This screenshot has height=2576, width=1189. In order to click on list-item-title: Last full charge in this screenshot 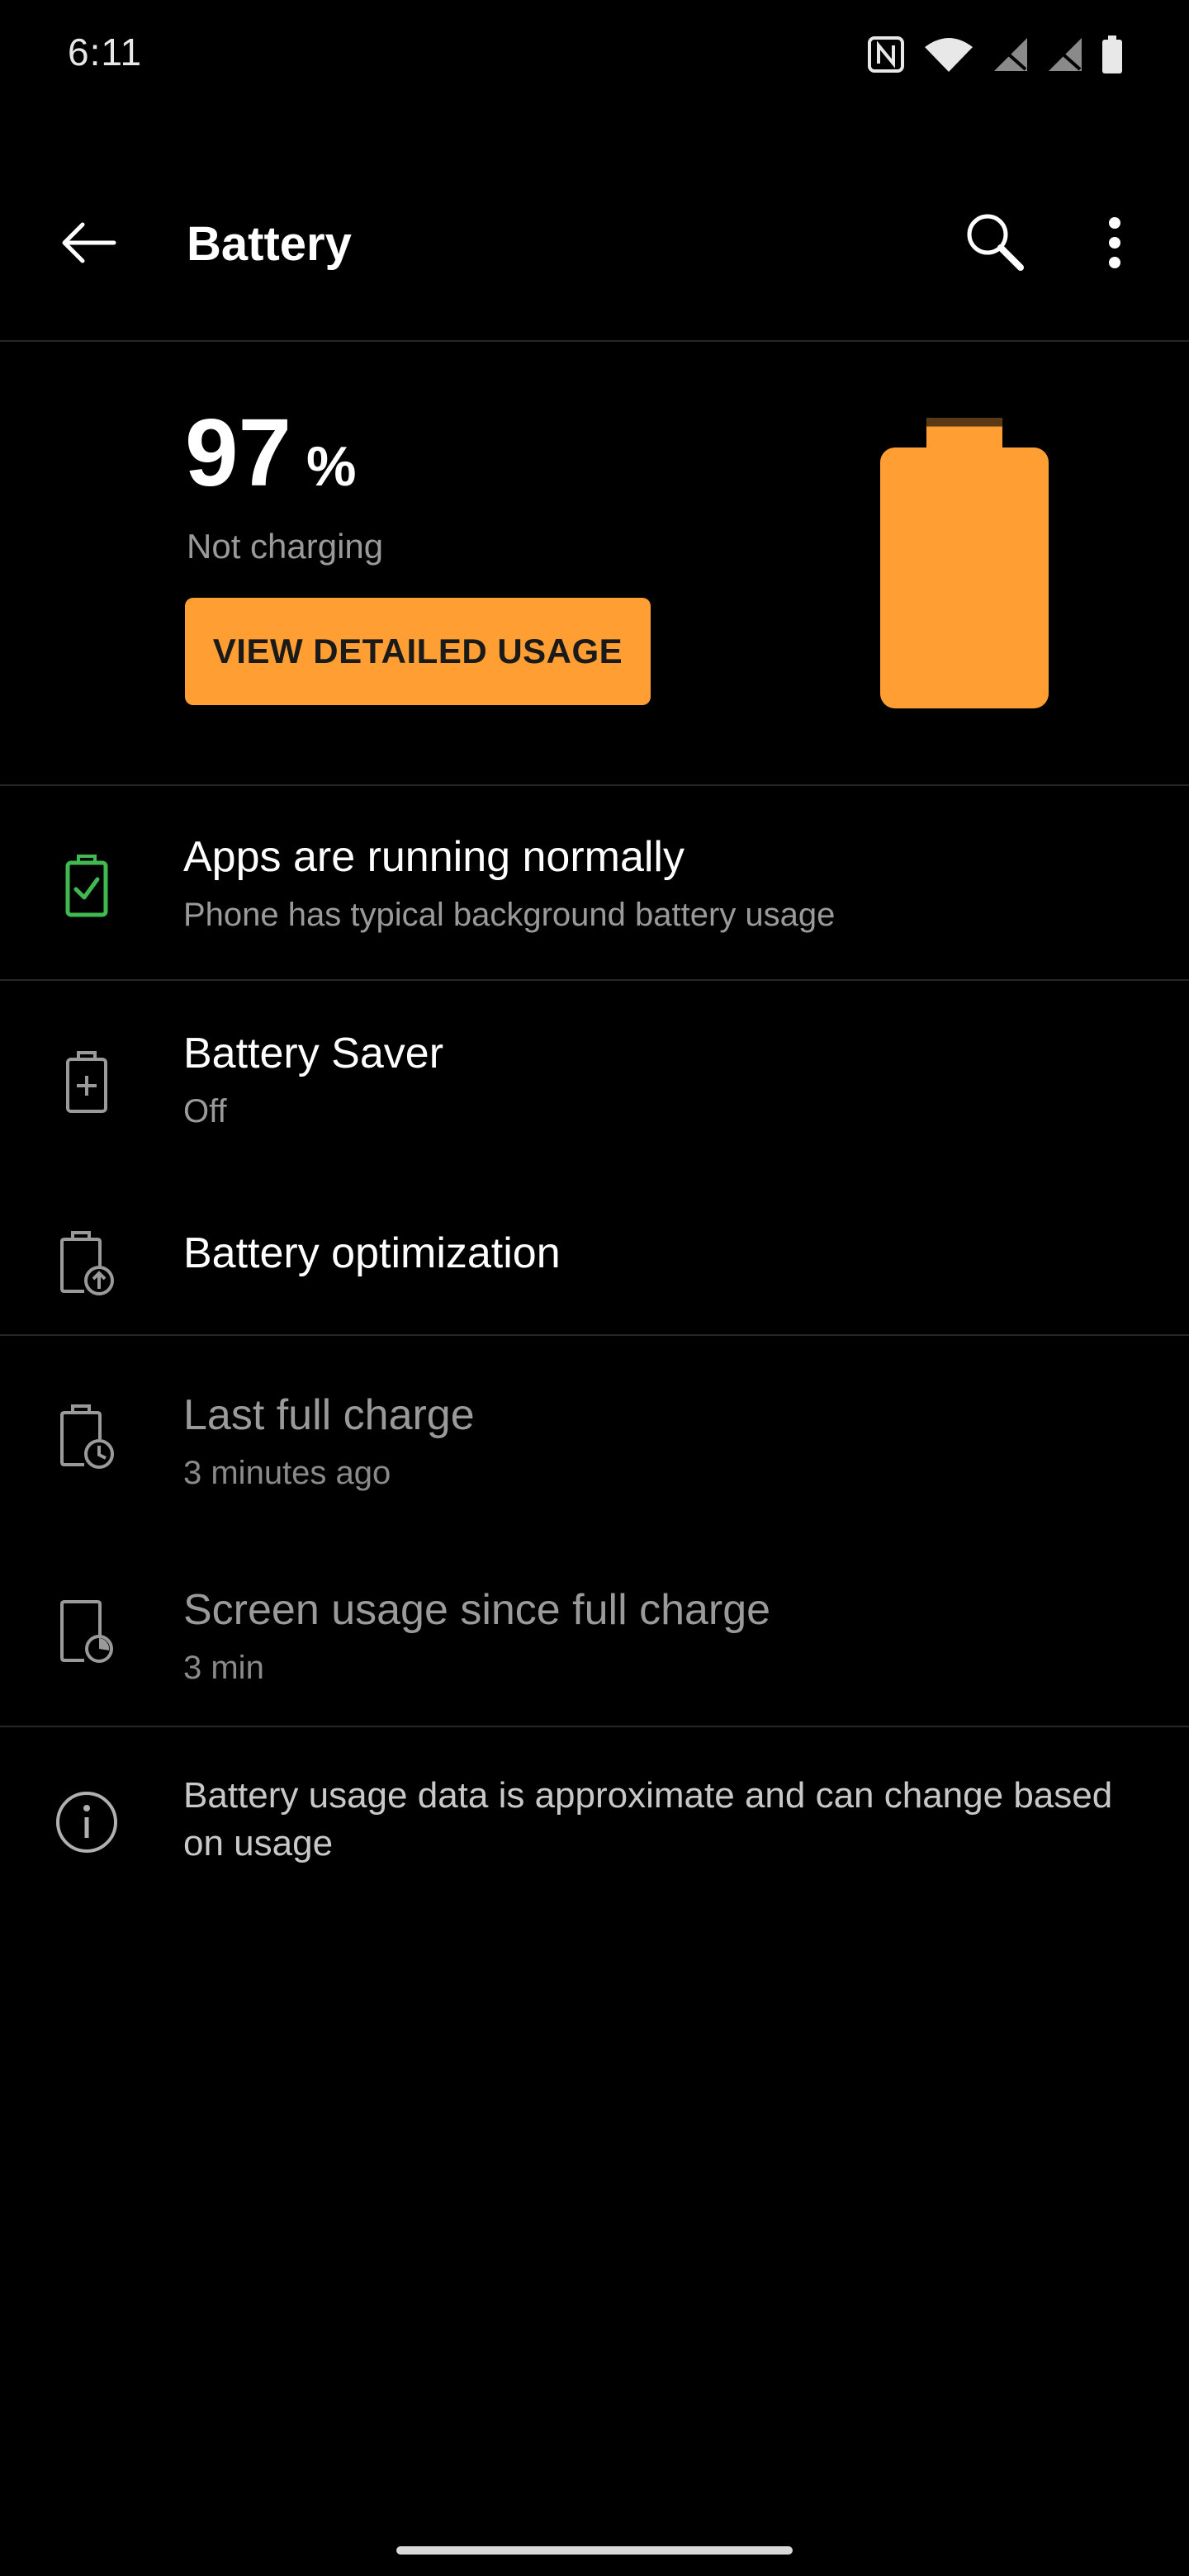, I will do `click(329, 1415)`.